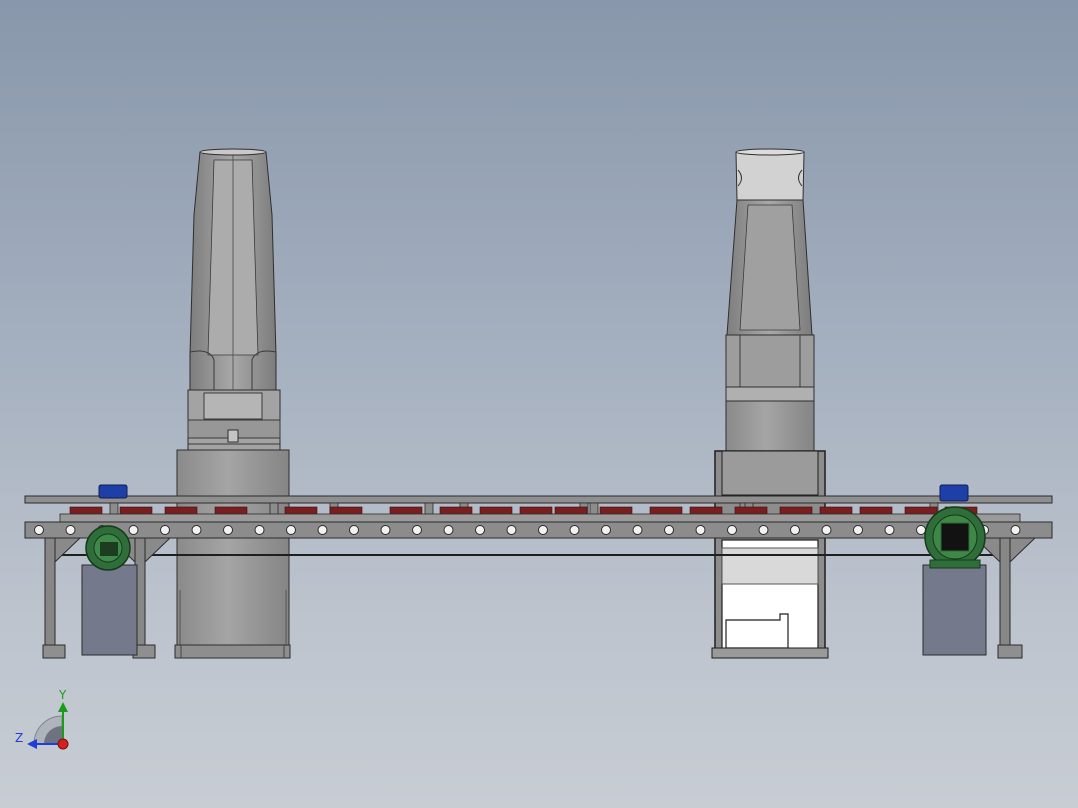 This screenshot has width=1078, height=808. Describe the element at coordinates (113, 491) in the screenshot. I see `left-motor-cap` at that location.